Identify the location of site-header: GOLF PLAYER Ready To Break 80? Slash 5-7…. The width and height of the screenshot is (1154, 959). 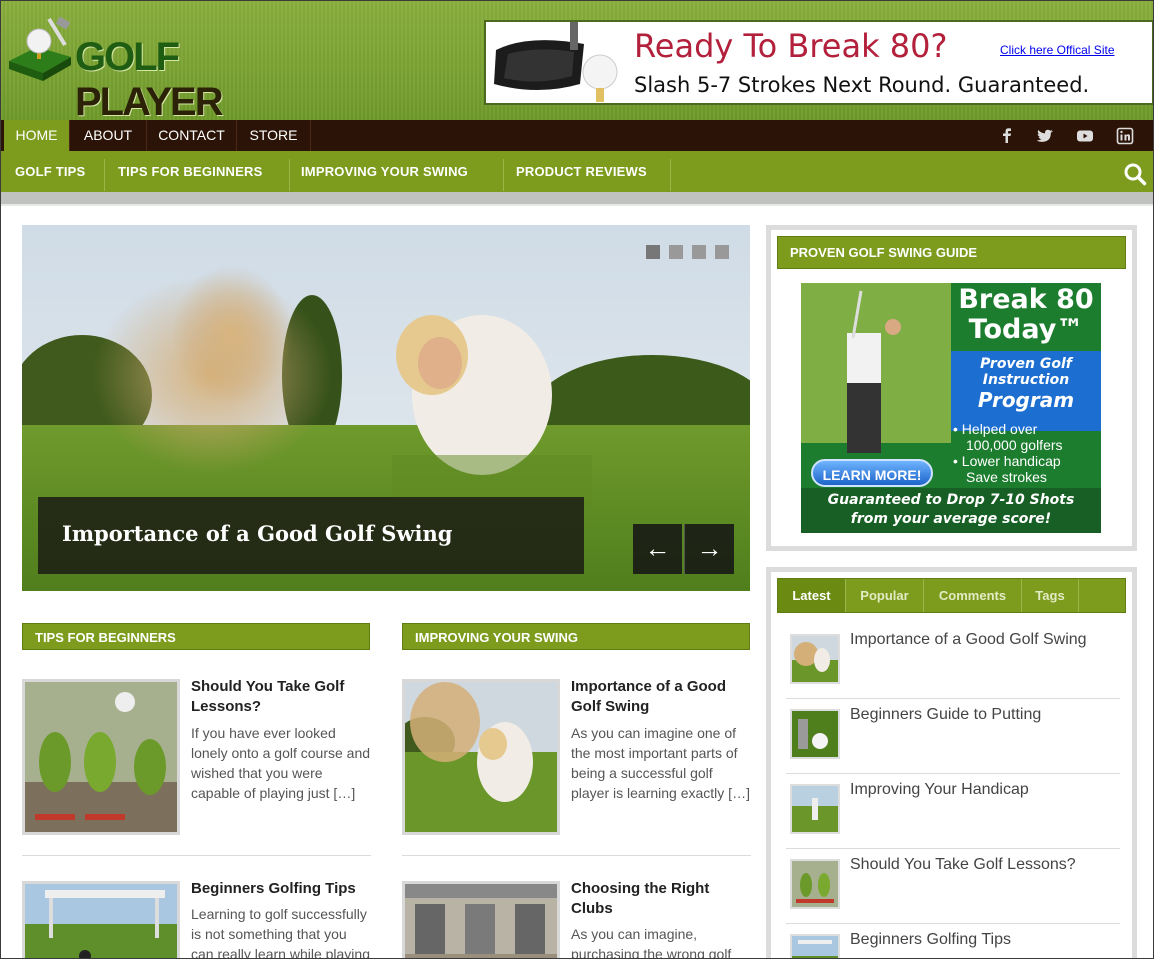
(577, 62).